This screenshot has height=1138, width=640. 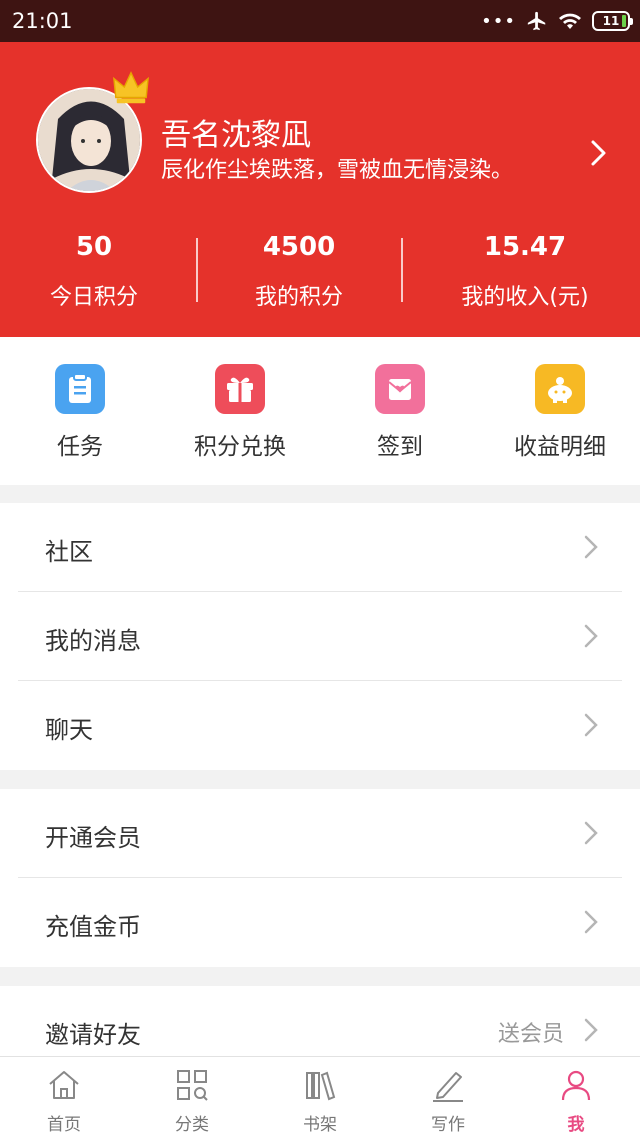 I want to click on menu-item-my-messages: 我的消息, so click(x=320, y=636).